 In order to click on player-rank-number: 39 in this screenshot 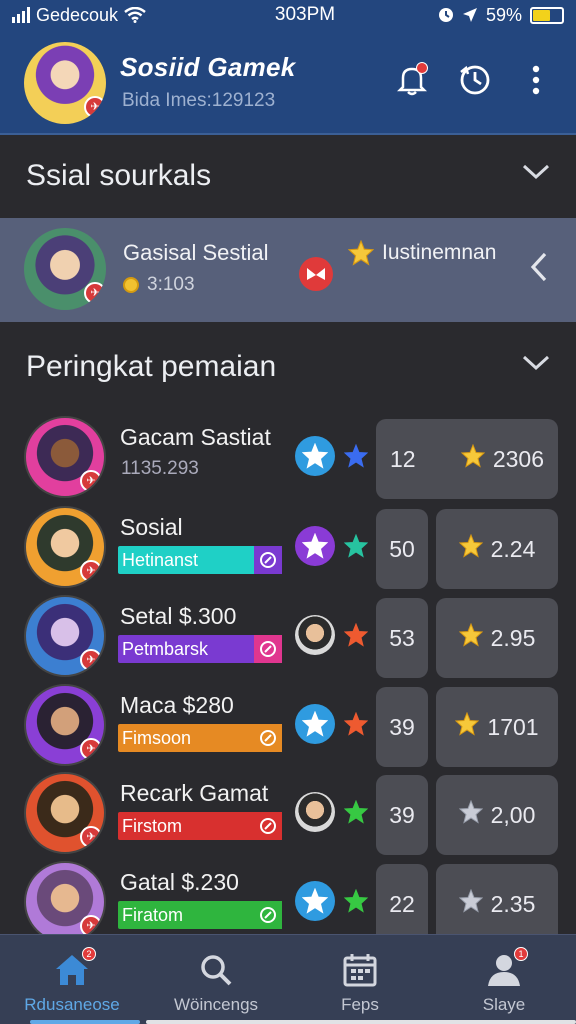, I will do `click(402, 726)`.